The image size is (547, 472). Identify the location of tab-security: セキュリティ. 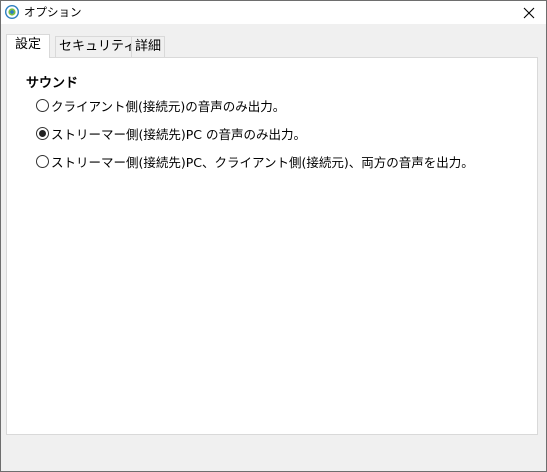
(98, 46).